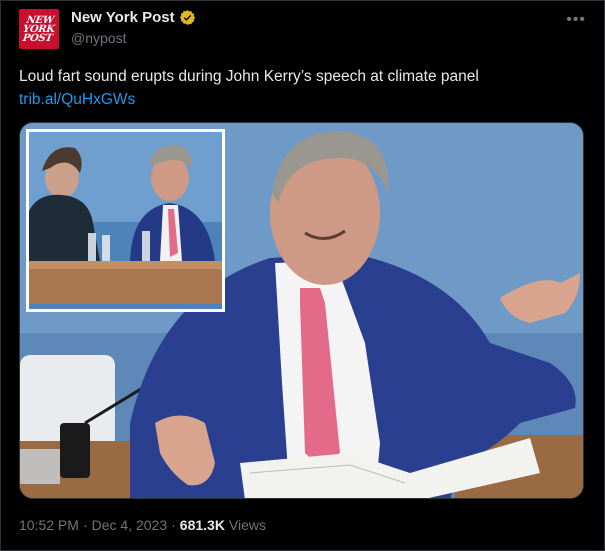 Image resolution: width=605 pixels, height=551 pixels. I want to click on tweet-link: trib.al/QuHxGWs, so click(302, 99).